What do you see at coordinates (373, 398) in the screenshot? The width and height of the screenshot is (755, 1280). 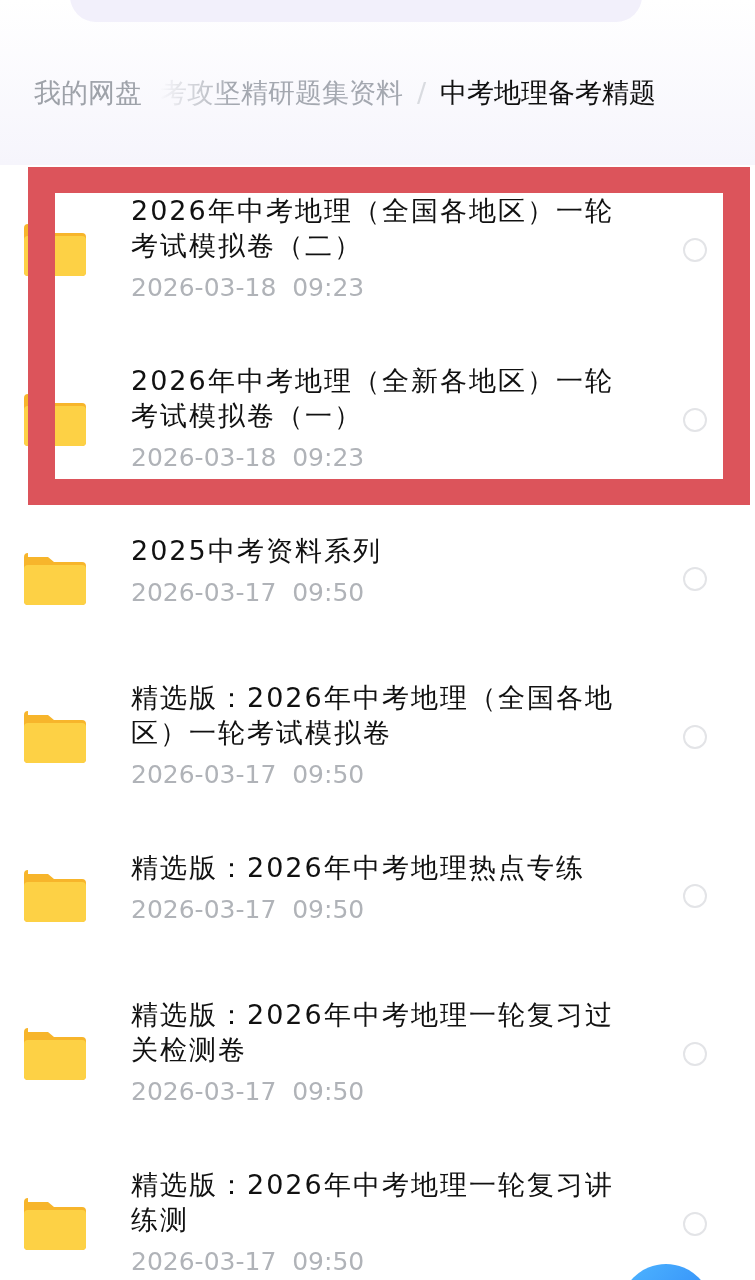 I see `folder-name: 2026年中考地理（全新各地区）一轮考试模拟卷（一）` at bounding box center [373, 398].